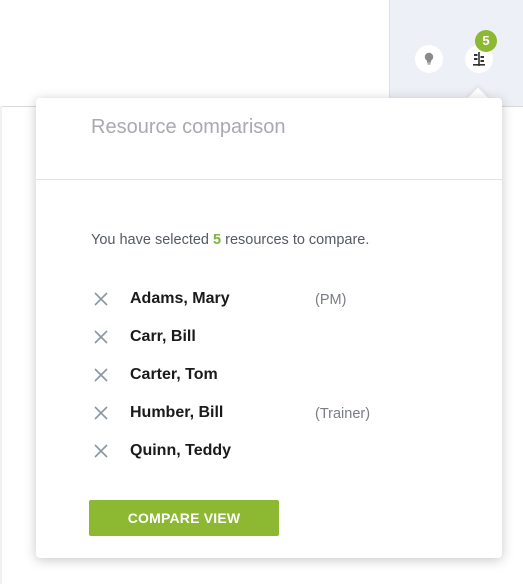 Image resolution: width=523 pixels, height=584 pixels. Describe the element at coordinates (269, 417) in the screenshot. I see `list-item: Humber, Bill (Trainer)` at that location.